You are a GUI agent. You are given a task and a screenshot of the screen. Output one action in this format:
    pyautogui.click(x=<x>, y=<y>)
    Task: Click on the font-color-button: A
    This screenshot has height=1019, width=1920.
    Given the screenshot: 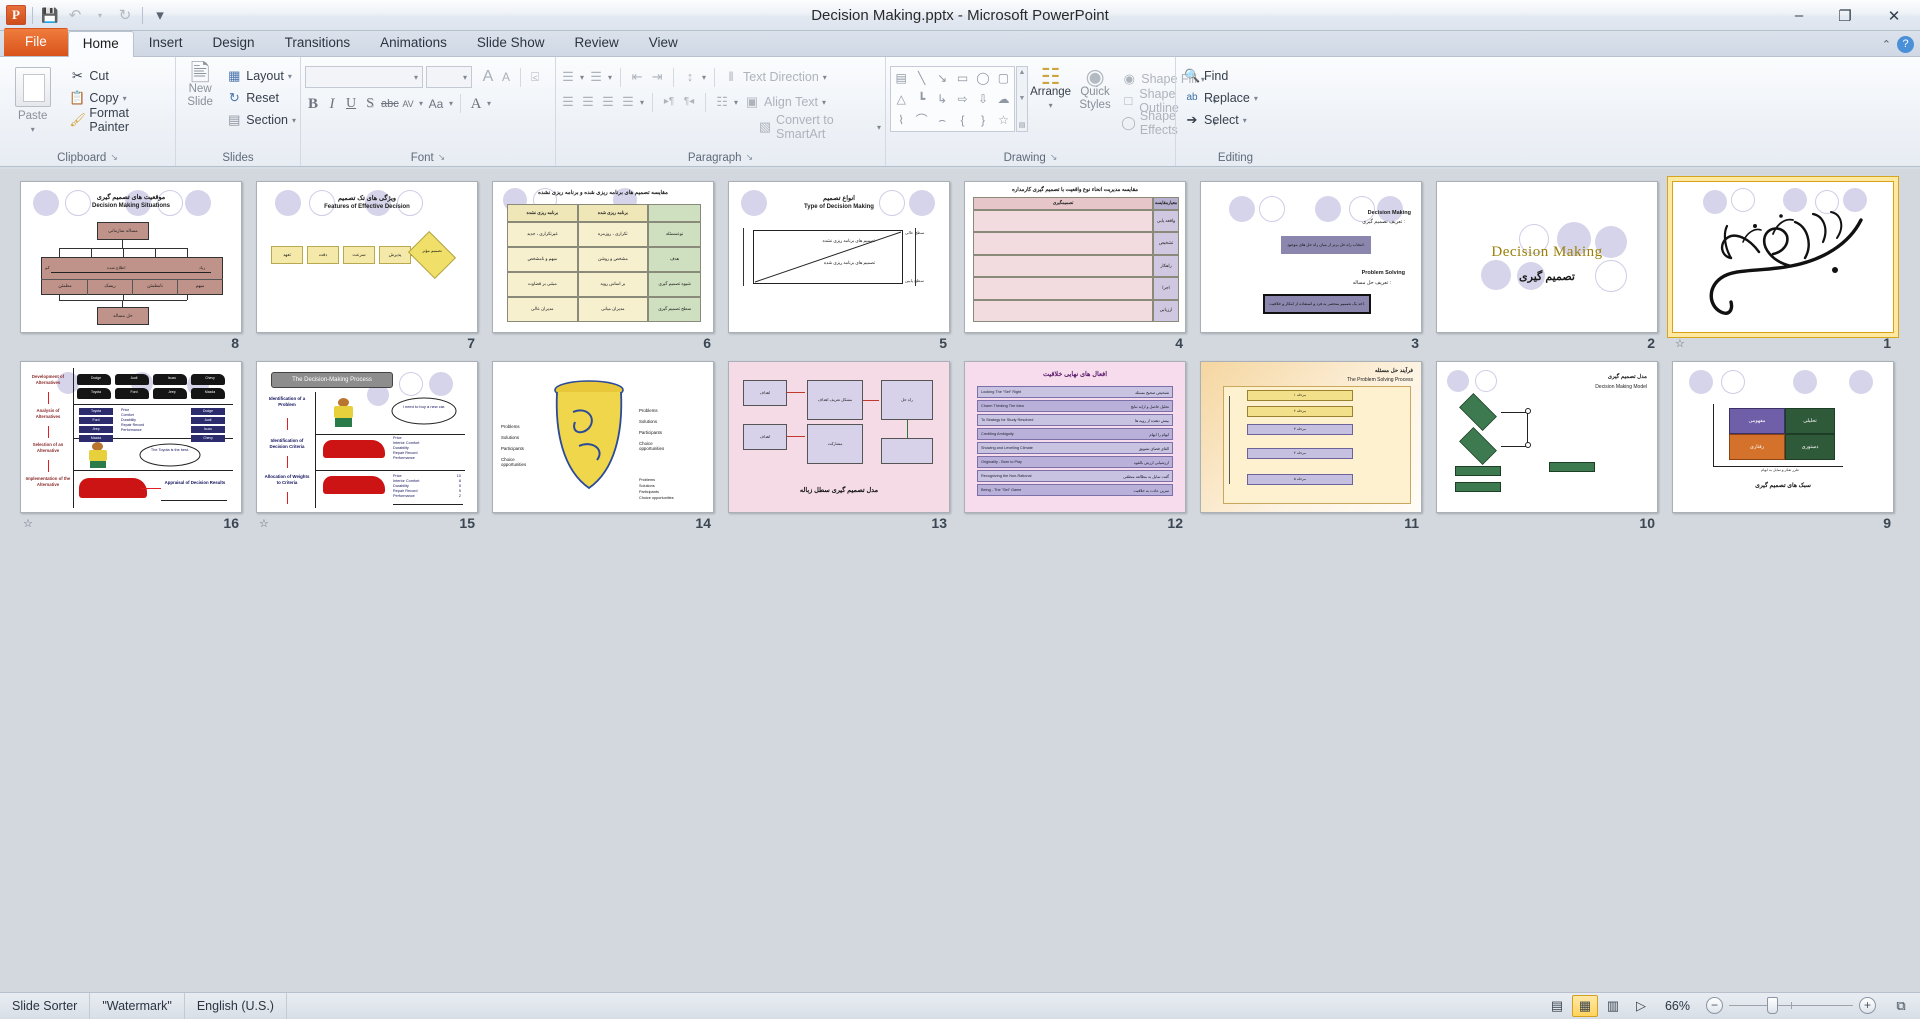 What is the action you would take?
    pyautogui.click(x=476, y=104)
    